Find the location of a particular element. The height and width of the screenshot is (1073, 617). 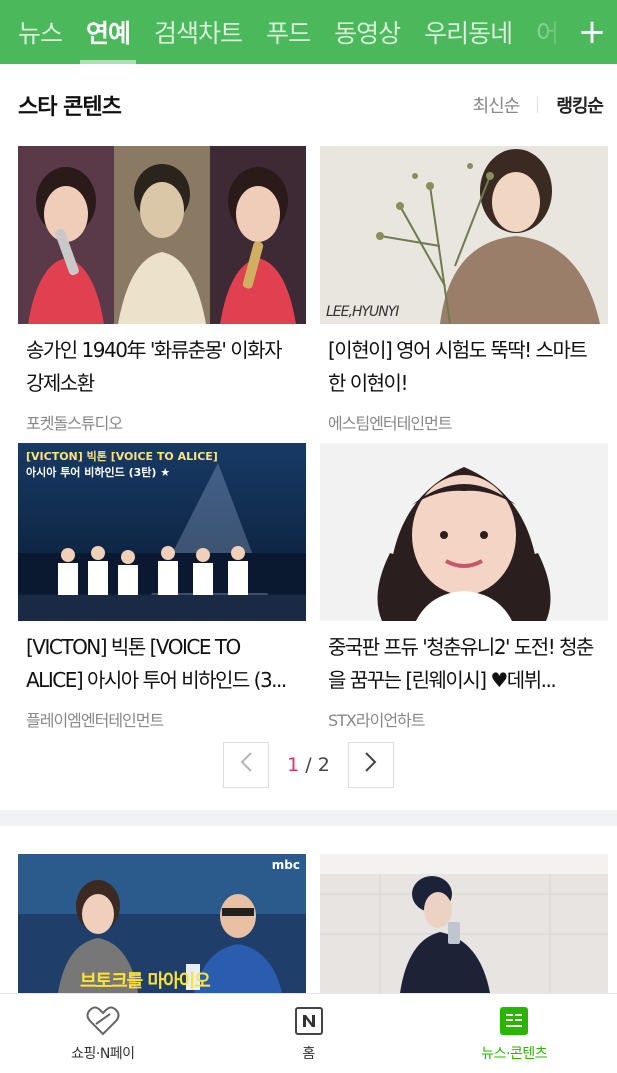

card-source: 에스팀엔터테인먼트 is located at coordinates (390, 423).